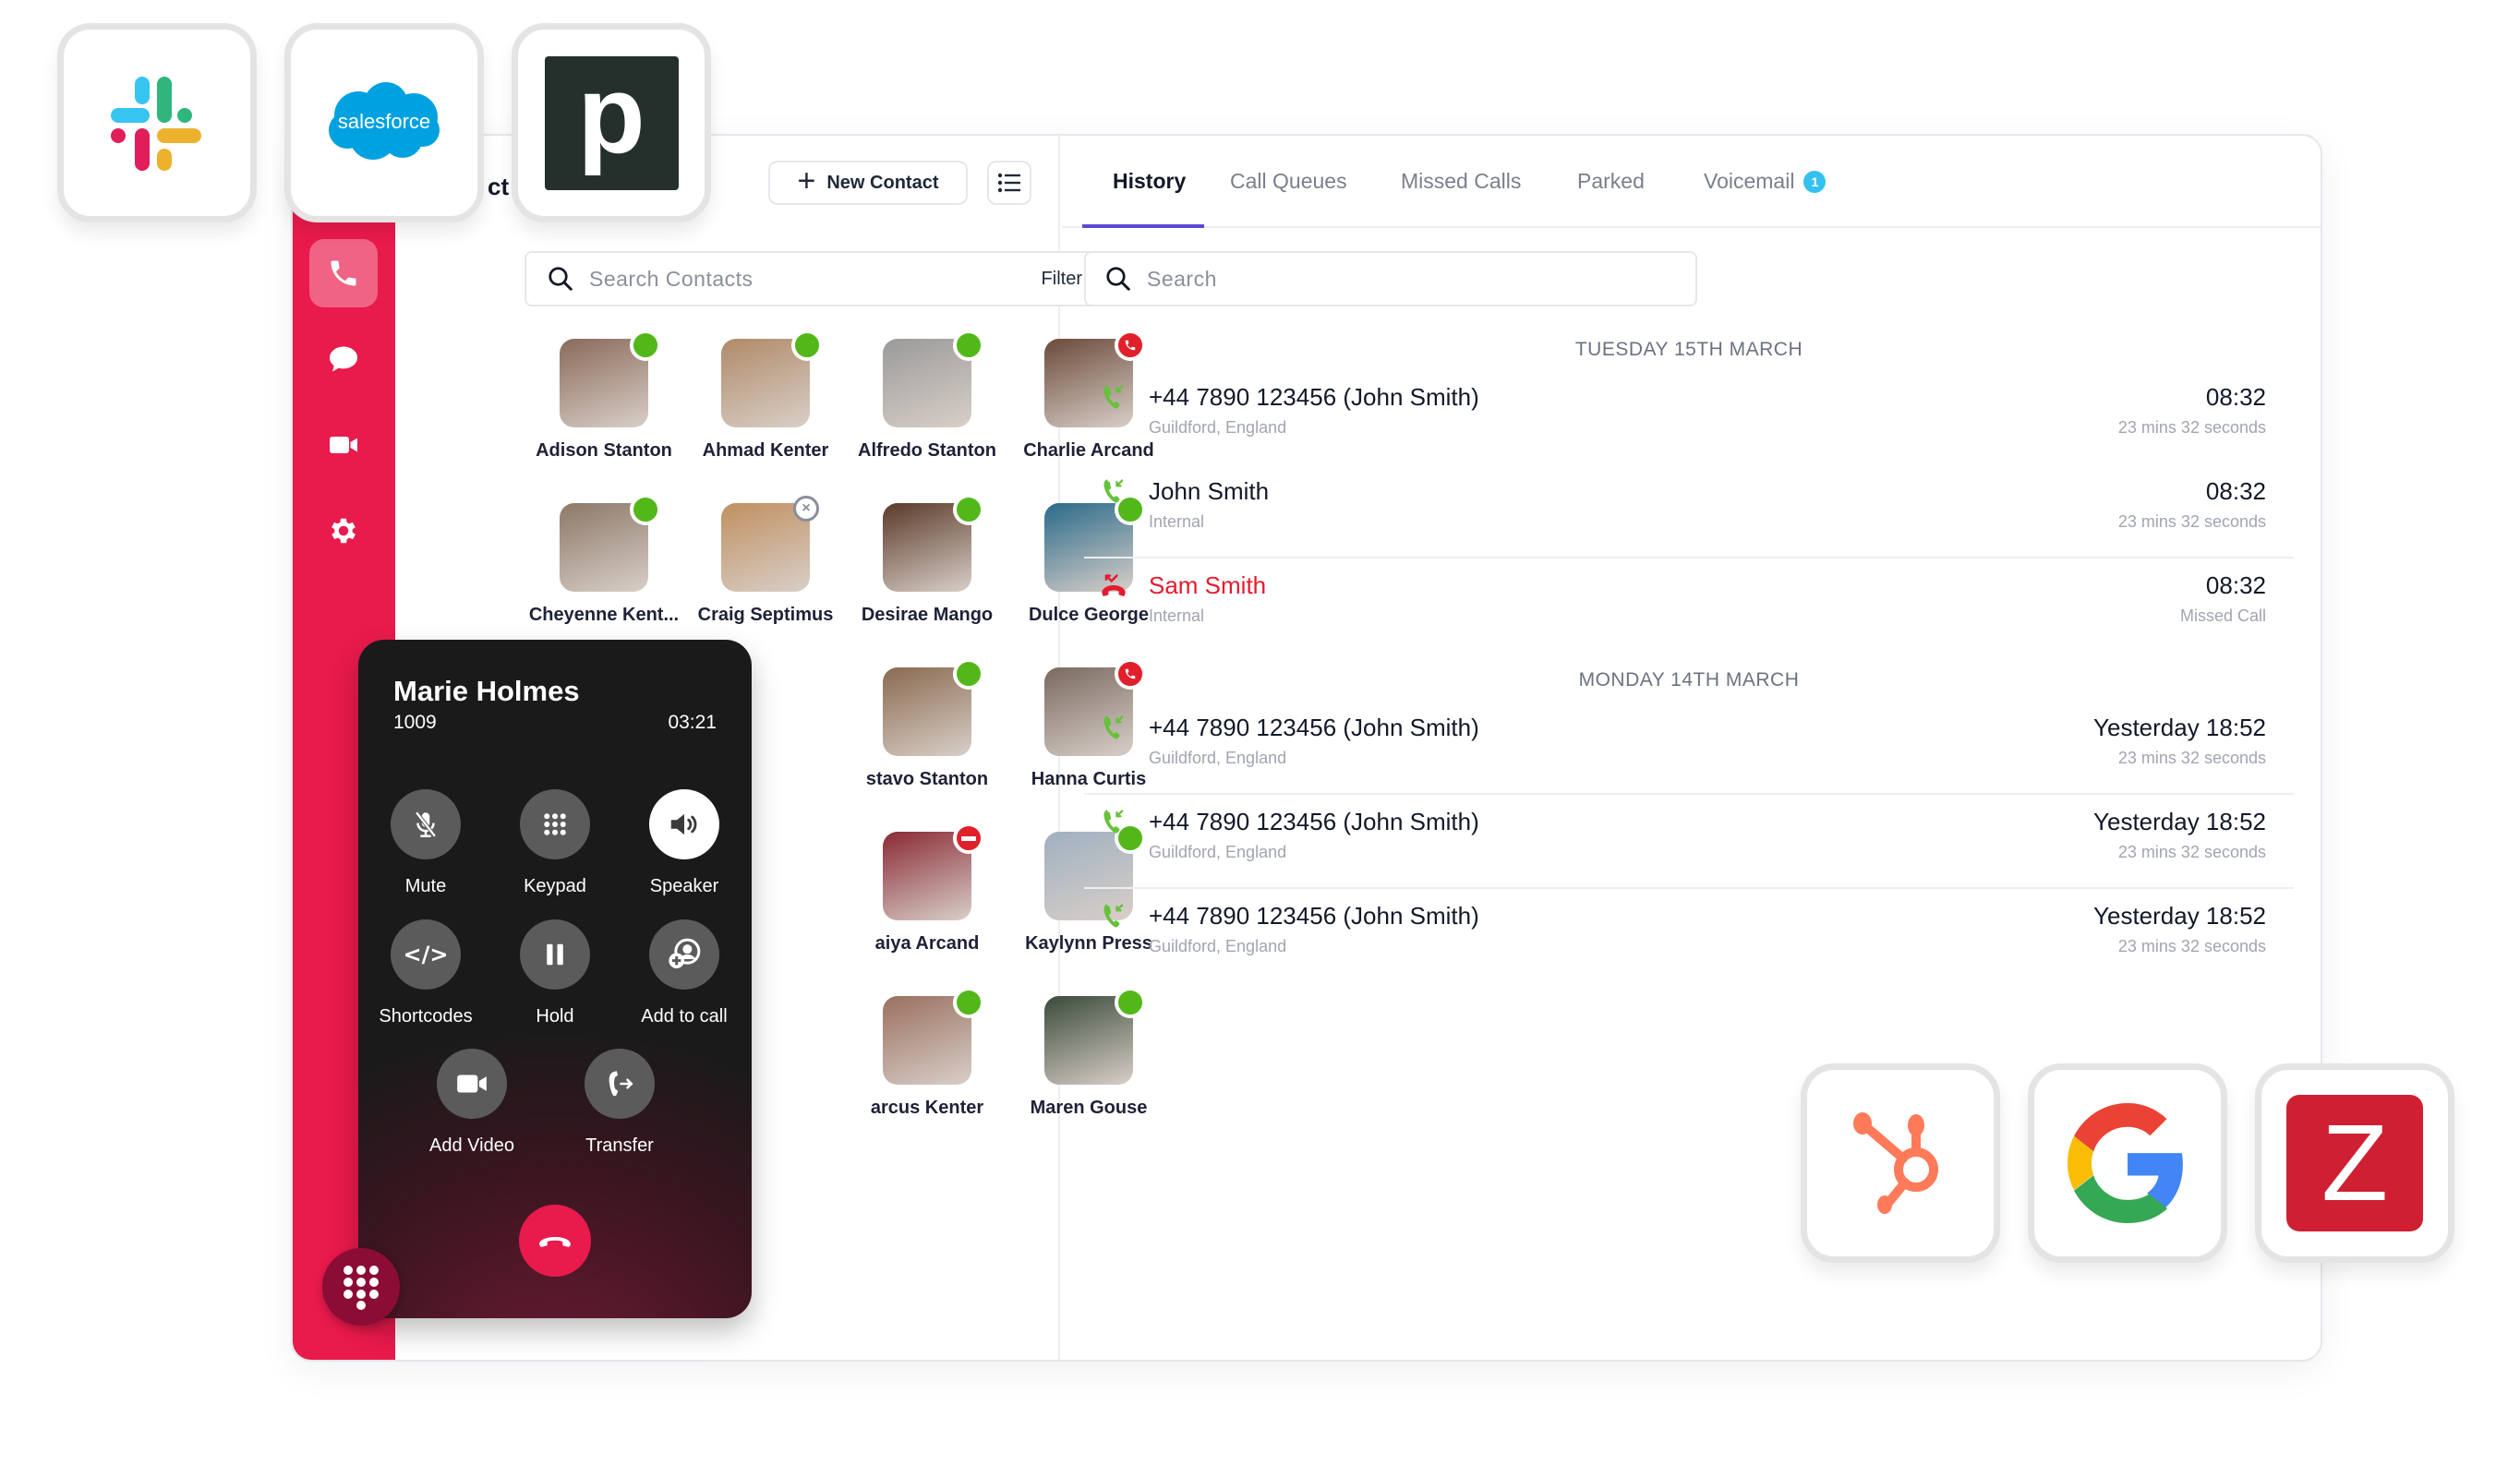 This screenshot has width=2520, height=1477. Describe the element at coordinates (684, 886) in the screenshot. I see `speaker-label: Speaker` at that location.